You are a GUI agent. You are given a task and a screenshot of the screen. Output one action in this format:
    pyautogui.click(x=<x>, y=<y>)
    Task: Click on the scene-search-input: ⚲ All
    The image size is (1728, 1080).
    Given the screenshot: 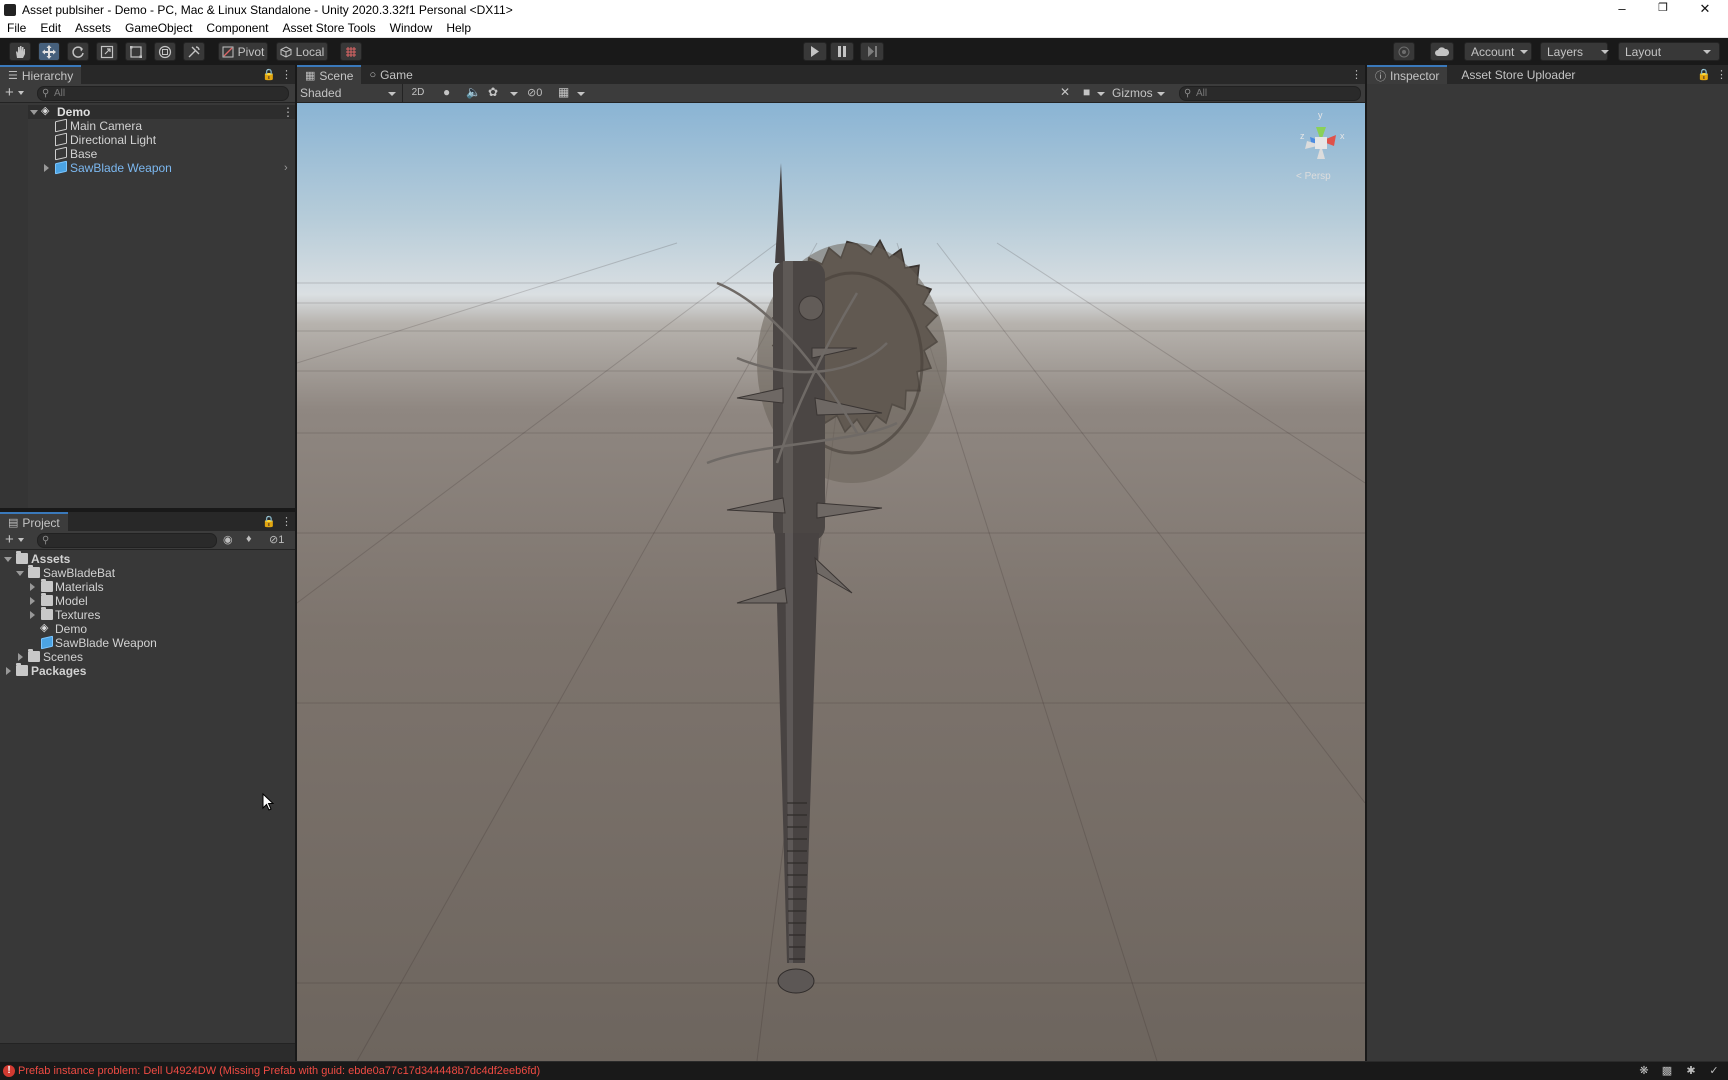 What is the action you would take?
    pyautogui.click(x=1270, y=93)
    